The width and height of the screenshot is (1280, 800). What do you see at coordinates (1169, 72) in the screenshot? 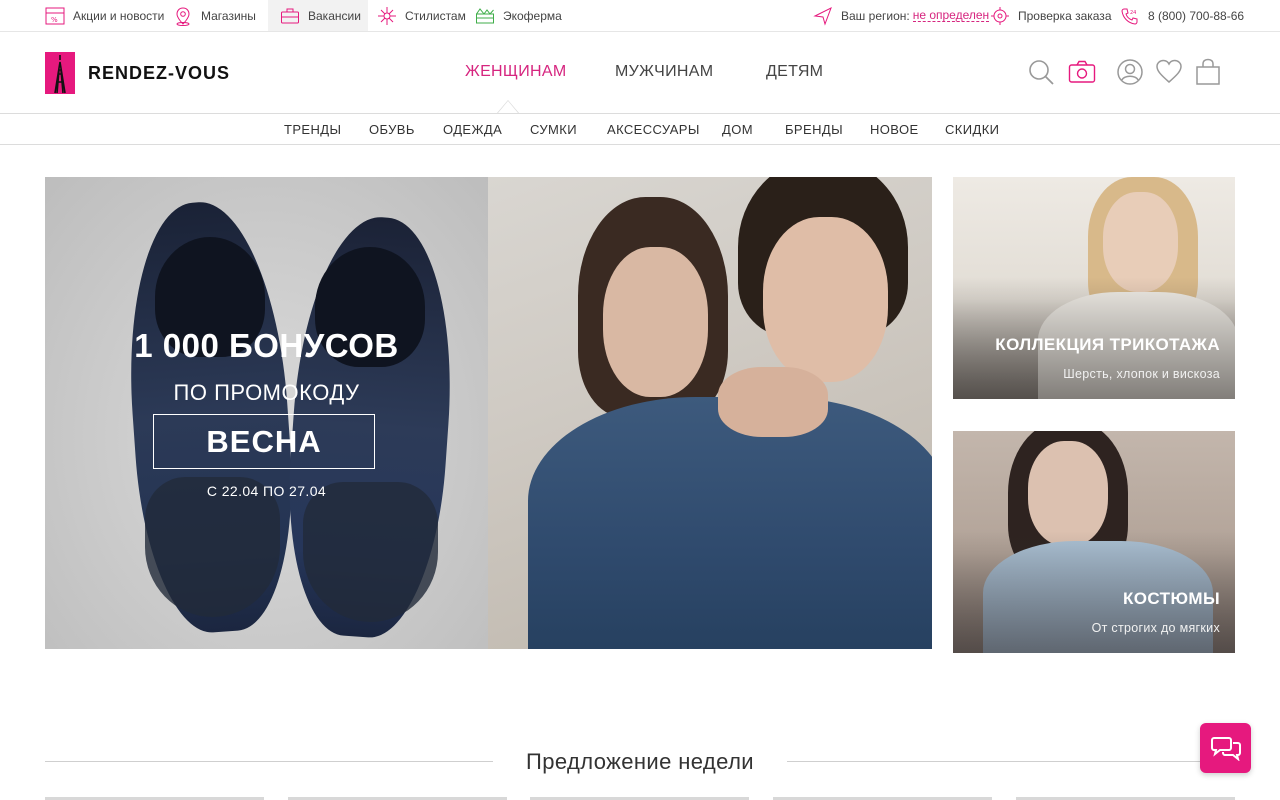
I see `heart-icon` at bounding box center [1169, 72].